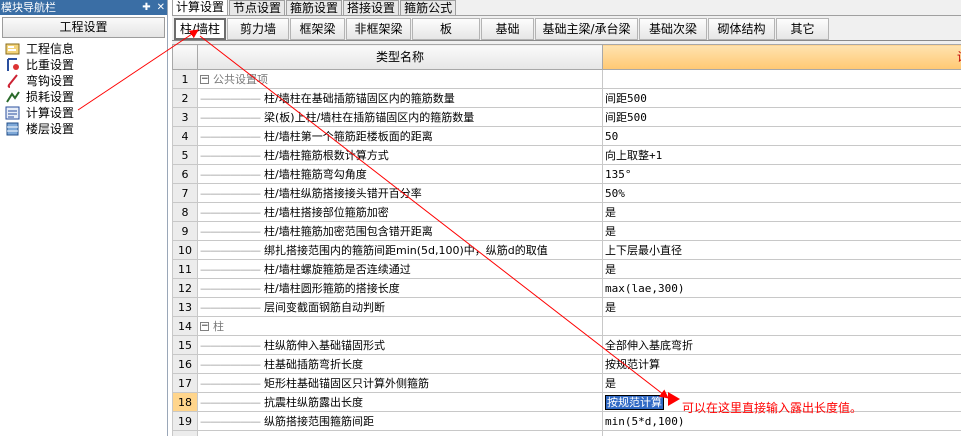 The image size is (961, 436). I want to click on table-row: 4 —————— 柱/墙柱第一个箍筋距楼板面的距离 50, so click(566, 136).